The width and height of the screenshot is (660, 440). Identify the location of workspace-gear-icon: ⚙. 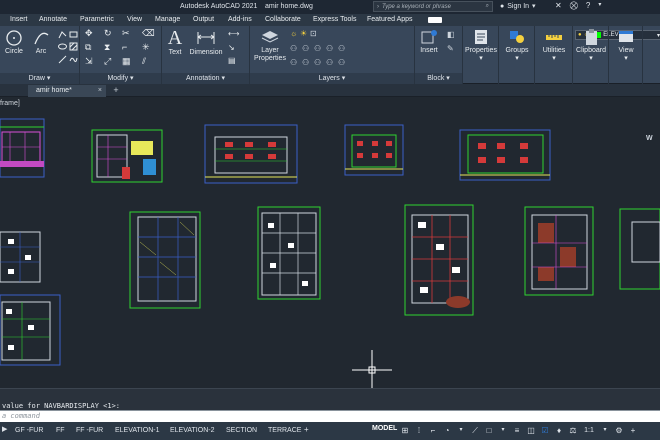
(619, 430).